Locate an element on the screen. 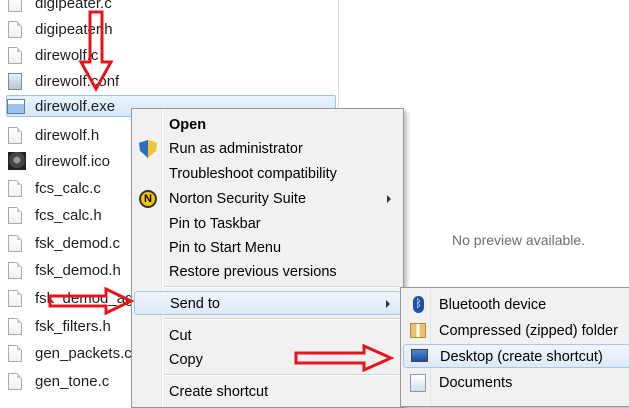 This screenshot has width=629, height=408. menu-label: Pin to Start Menu is located at coordinates (225, 248).